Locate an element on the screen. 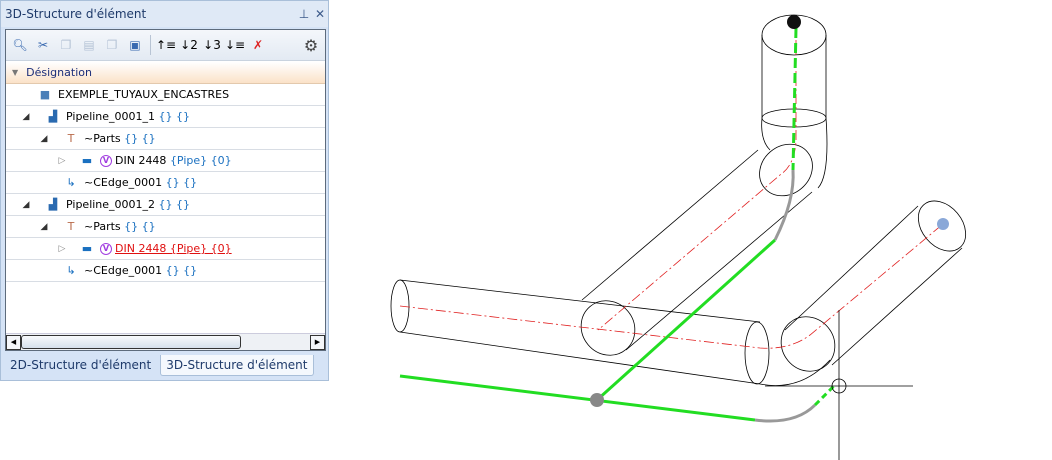  assembly-icon: ■ is located at coordinates (45, 94).